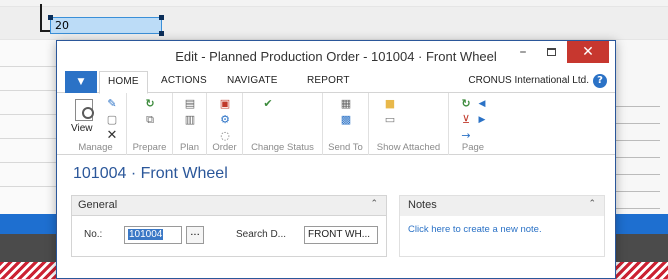  I want to click on minimize-button: –, so click(523, 52).